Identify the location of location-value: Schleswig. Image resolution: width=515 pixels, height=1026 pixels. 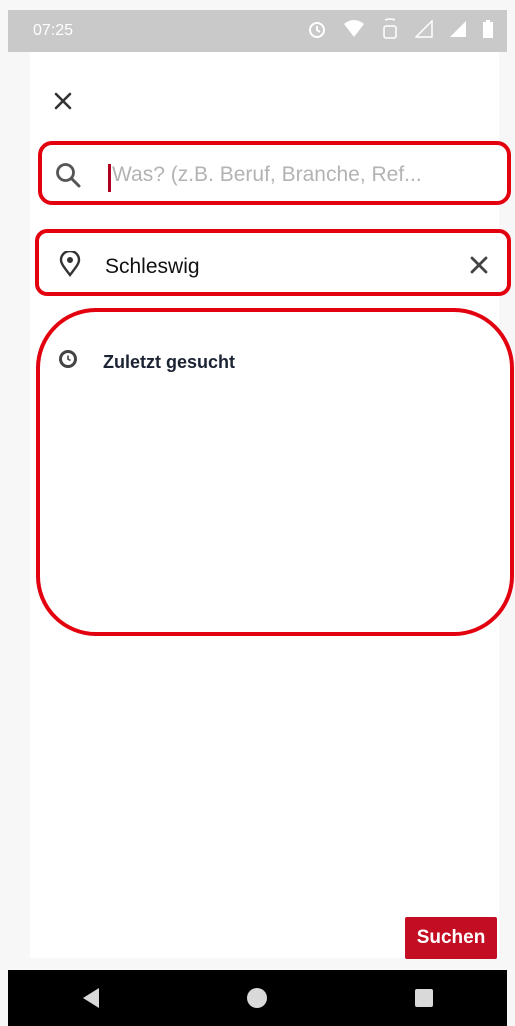
(152, 267).